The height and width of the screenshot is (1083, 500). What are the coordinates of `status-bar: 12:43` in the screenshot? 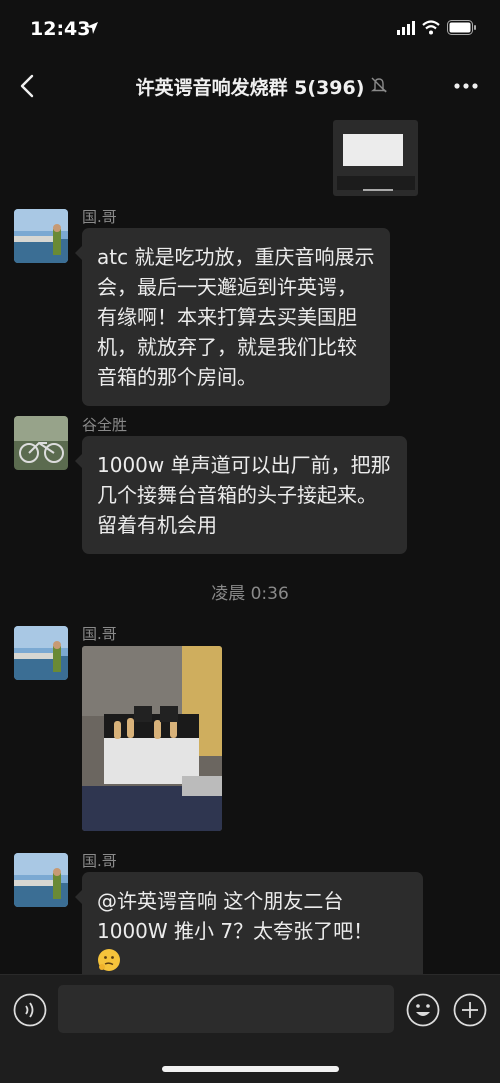 It's located at (250, 29).